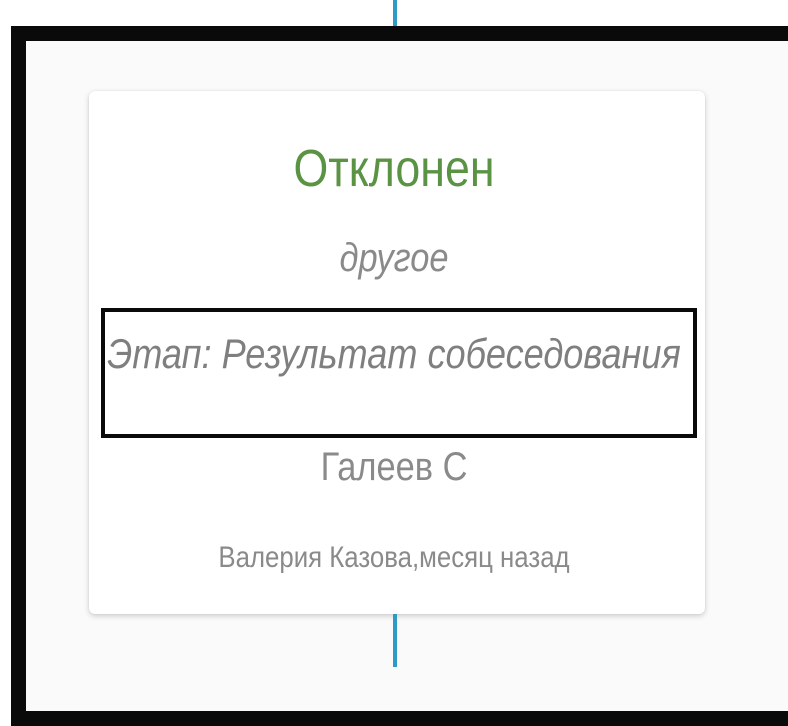 Image resolution: width=788 pixels, height=726 pixels. Describe the element at coordinates (394, 467) in the screenshot. I see `candidate-name: Галеев С` at that location.